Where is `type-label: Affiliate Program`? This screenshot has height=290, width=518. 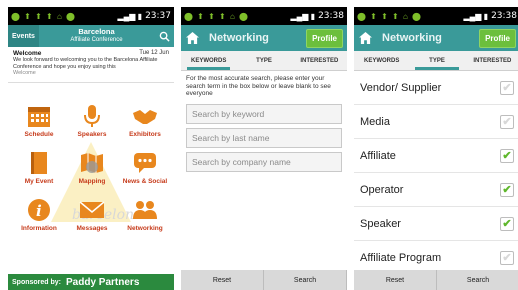
type-label: Affiliate Program is located at coordinates (401, 257).